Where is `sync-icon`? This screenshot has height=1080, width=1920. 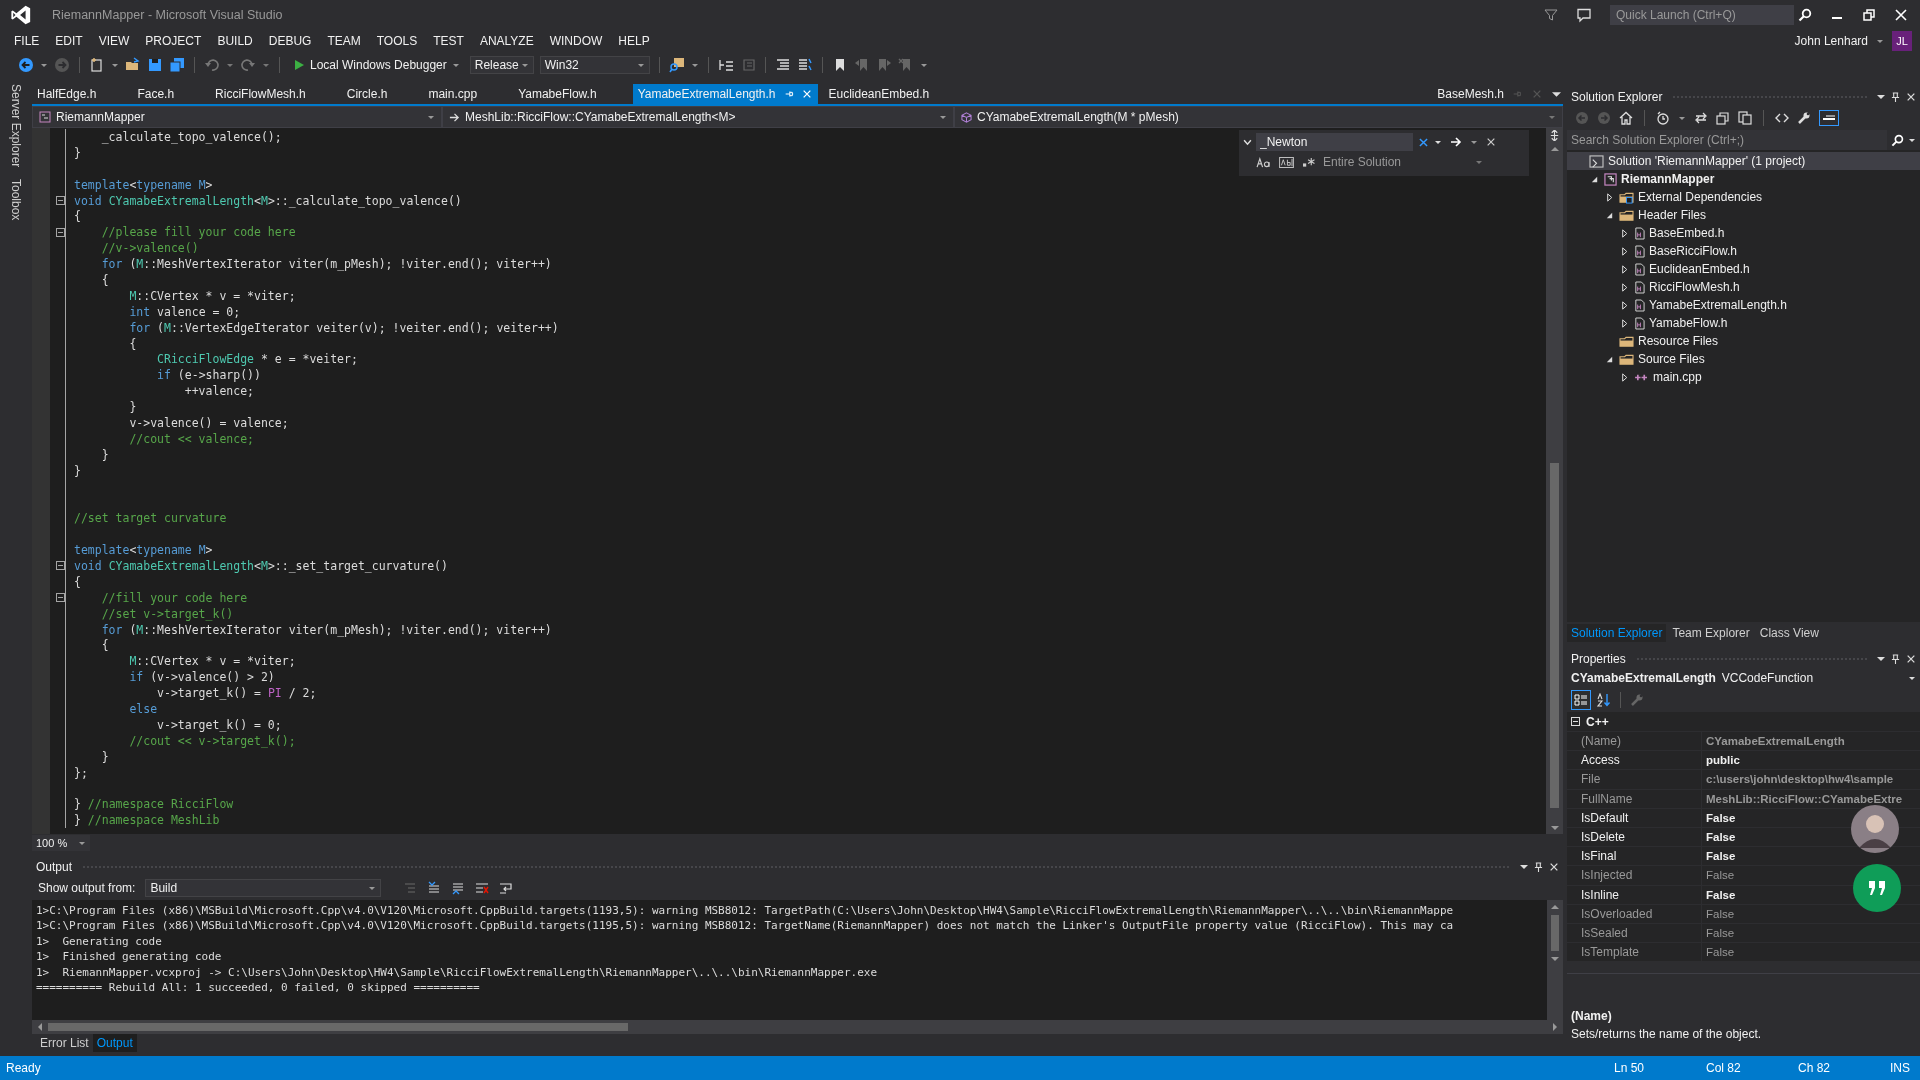
sync-icon is located at coordinates (1701, 118).